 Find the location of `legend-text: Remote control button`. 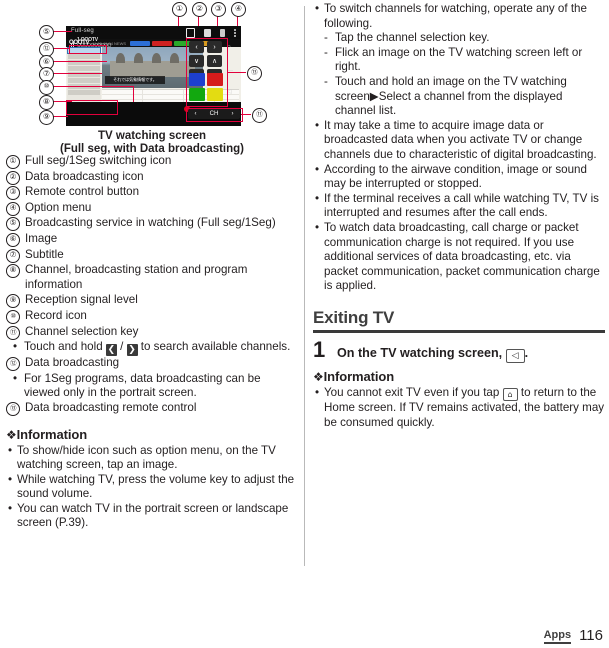

legend-text: Remote control button is located at coordinates (82, 192).